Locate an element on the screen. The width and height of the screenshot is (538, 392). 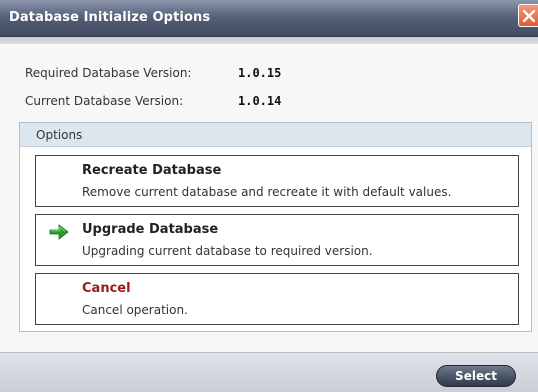
arrow-right-icon is located at coordinates (59, 232).